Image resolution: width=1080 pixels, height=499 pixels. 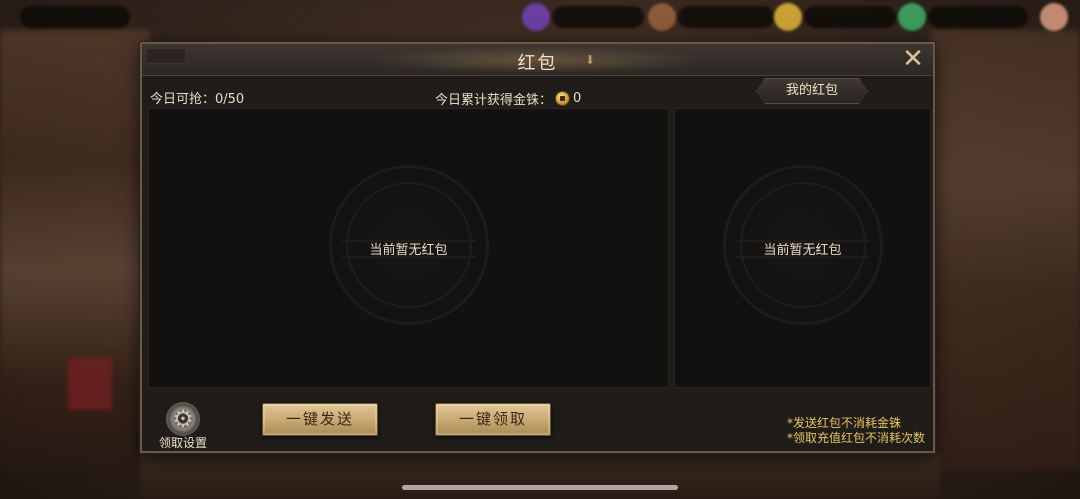 I want to click on gear-icon, so click(x=183, y=419).